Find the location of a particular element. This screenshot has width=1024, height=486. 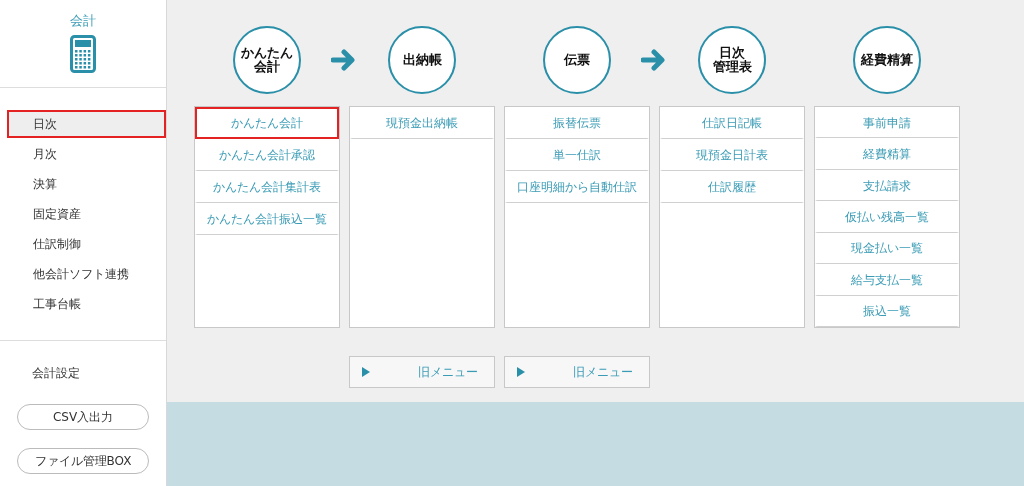

menu-item: 経費精算 is located at coordinates (887, 154).